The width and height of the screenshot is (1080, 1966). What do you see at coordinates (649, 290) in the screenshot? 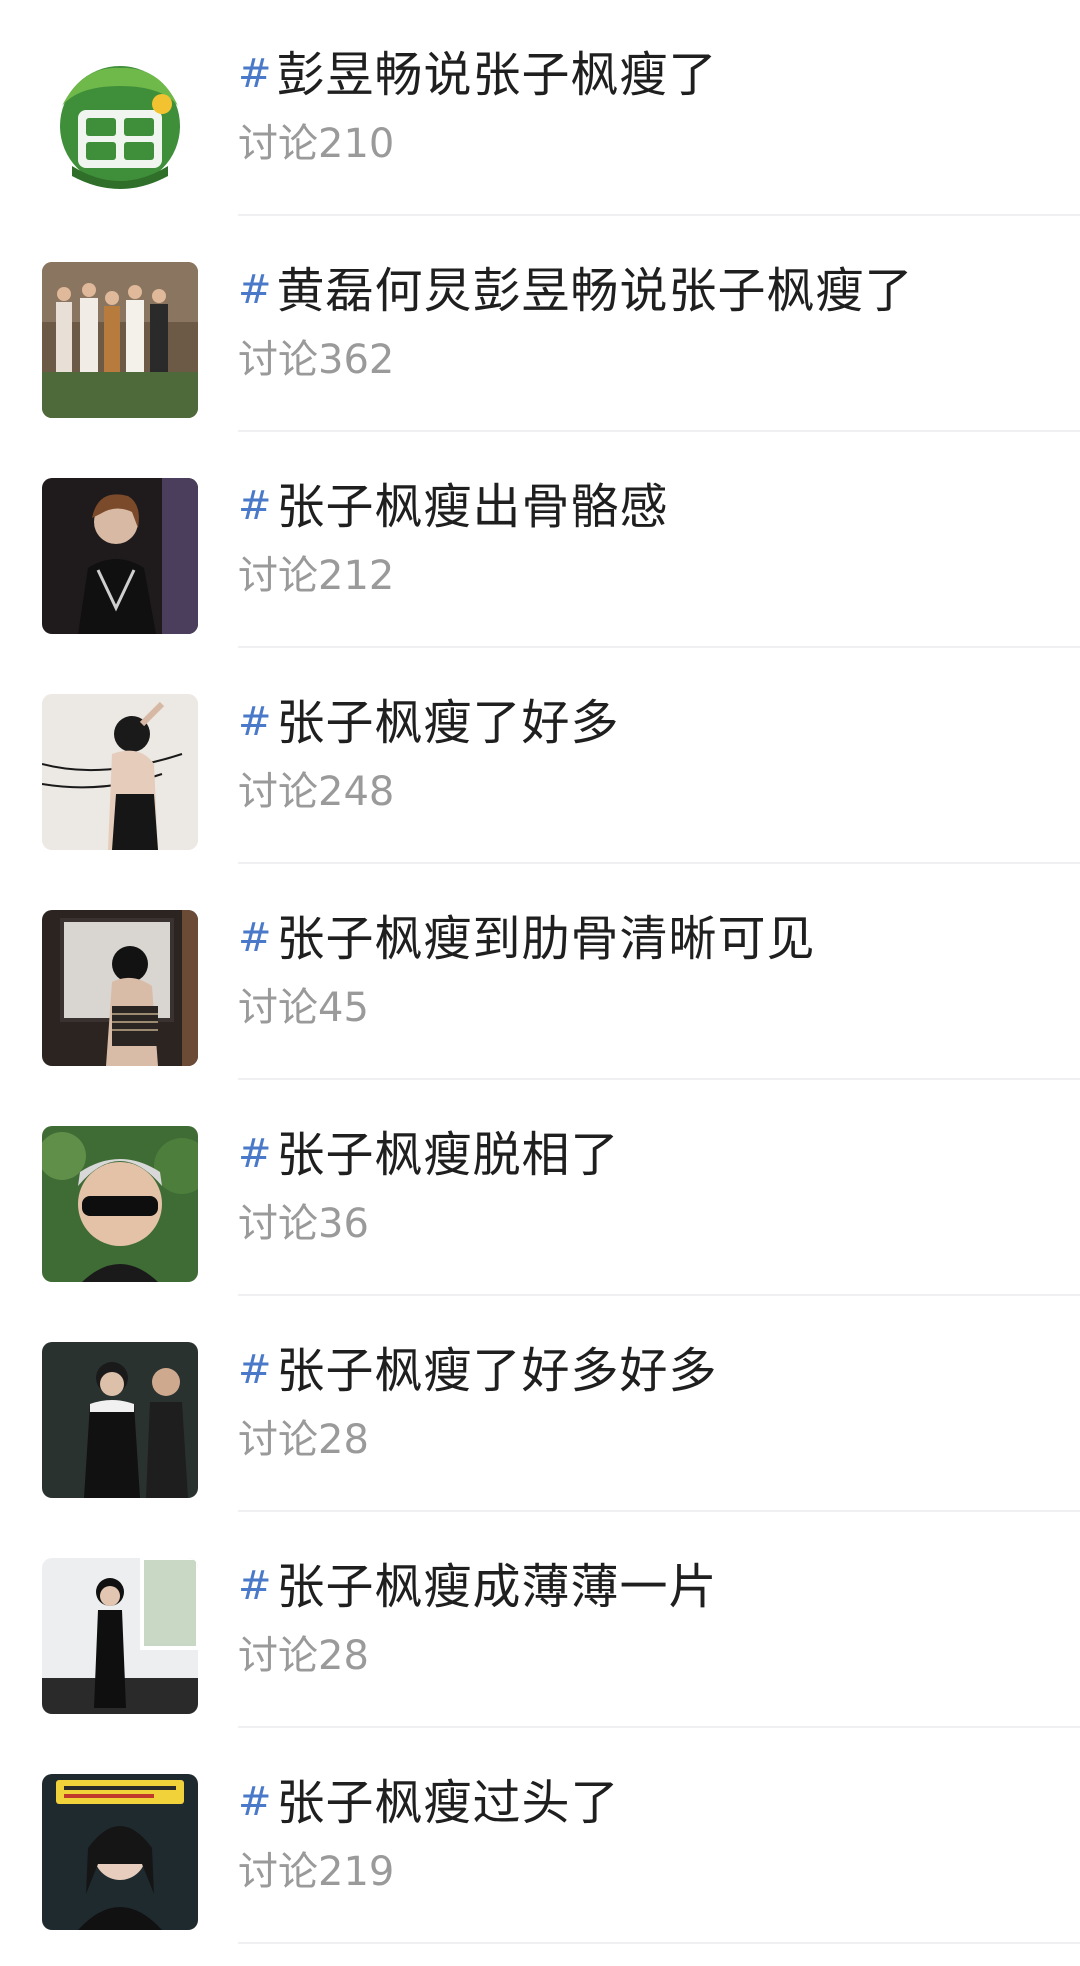
I see `topic-title: #黄磊何炅彭昱畅说张子枫瘦了` at bounding box center [649, 290].